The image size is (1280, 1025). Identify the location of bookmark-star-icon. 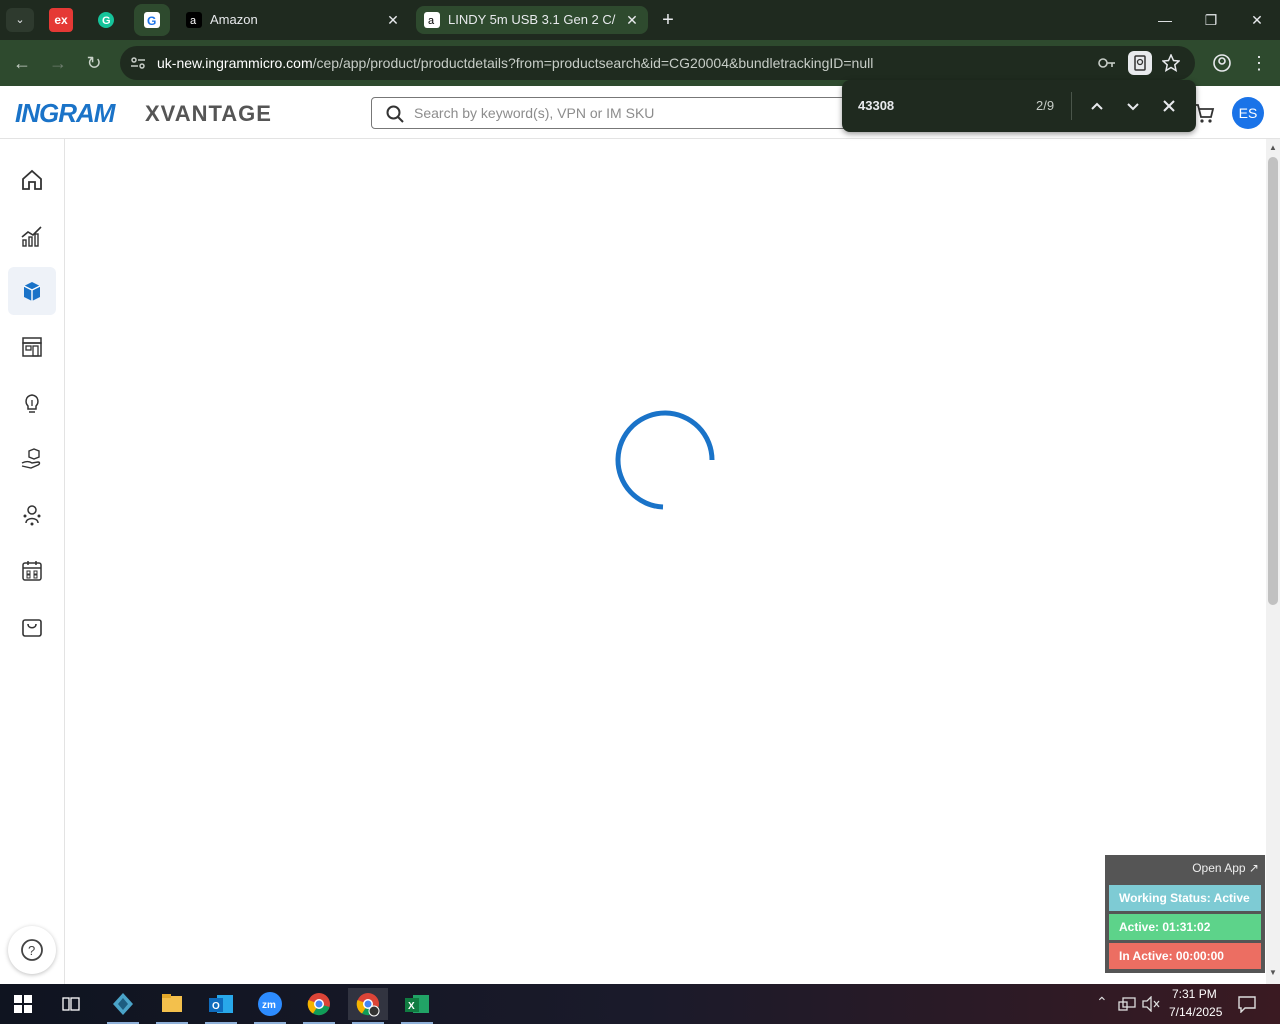
(1171, 63).